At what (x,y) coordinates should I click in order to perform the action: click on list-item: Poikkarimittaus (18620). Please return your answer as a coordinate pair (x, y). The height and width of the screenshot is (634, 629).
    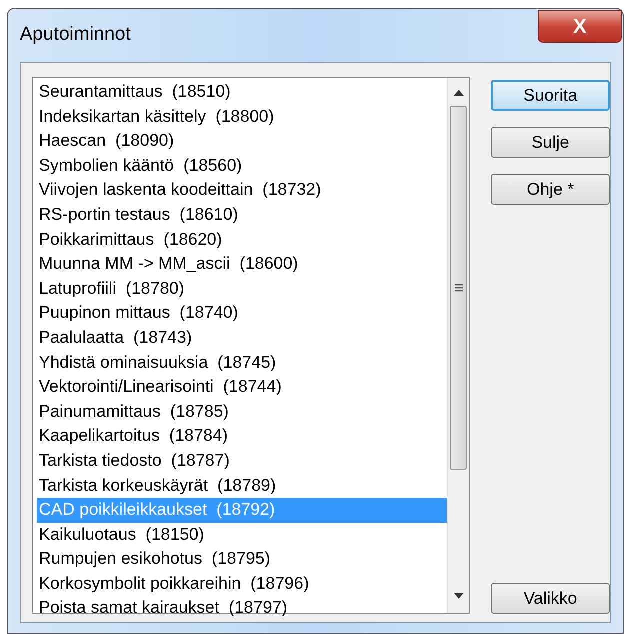
    Looking at the image, I should click on (242, 240).